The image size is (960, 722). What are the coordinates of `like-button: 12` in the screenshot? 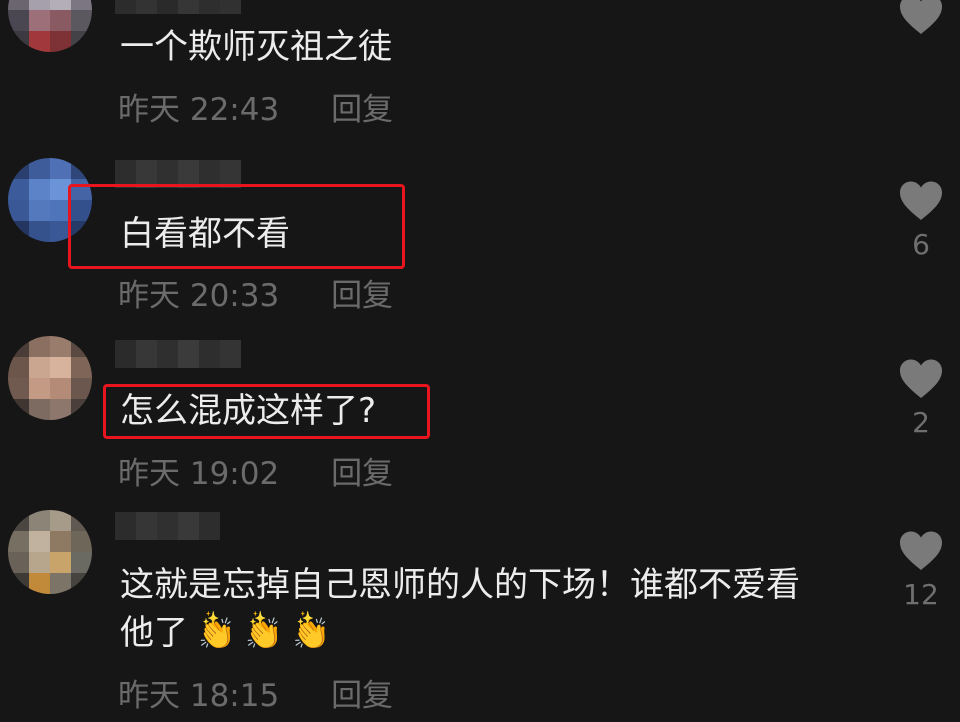 It's located at (921, 570).